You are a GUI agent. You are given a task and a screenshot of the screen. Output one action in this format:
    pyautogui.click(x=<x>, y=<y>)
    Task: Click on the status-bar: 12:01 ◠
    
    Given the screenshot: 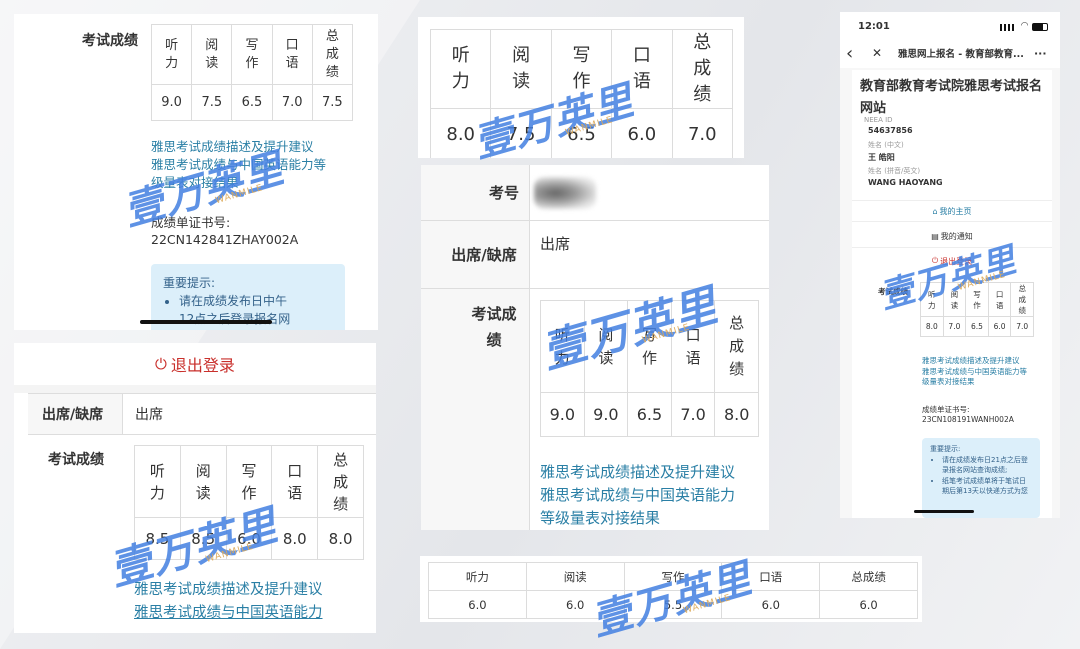 What is the action you would take?
    pyautogui.click(x=950, y=25)
    